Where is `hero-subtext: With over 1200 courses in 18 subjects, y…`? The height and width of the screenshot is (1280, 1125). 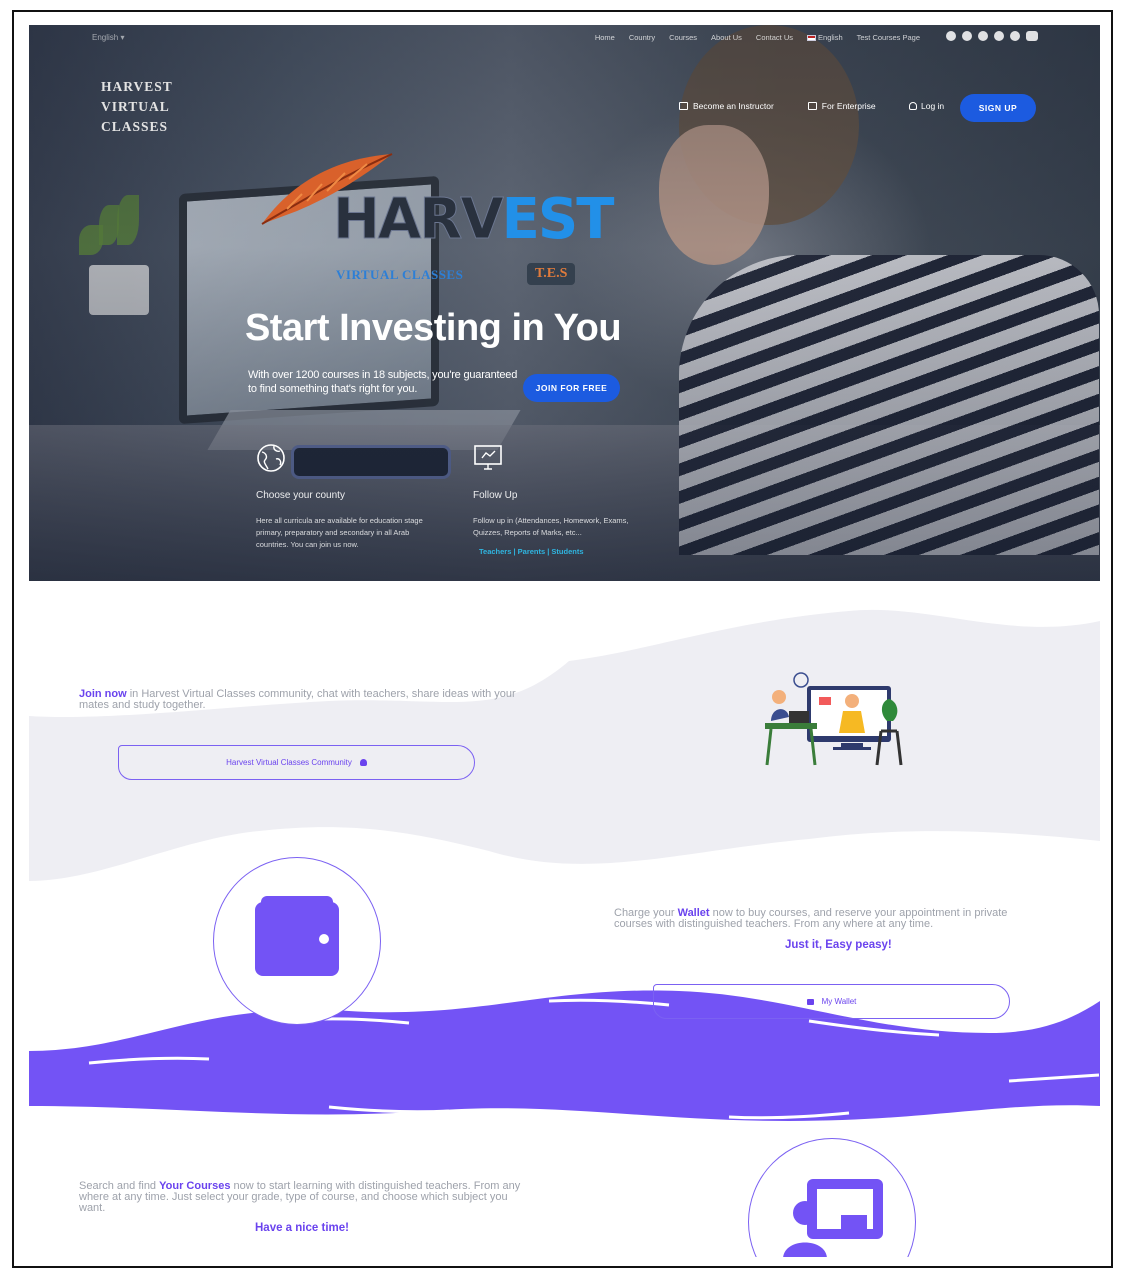 hero-subtext: With over 1200 courses in 18 subjects, y… is located at coordinates (383, 382).